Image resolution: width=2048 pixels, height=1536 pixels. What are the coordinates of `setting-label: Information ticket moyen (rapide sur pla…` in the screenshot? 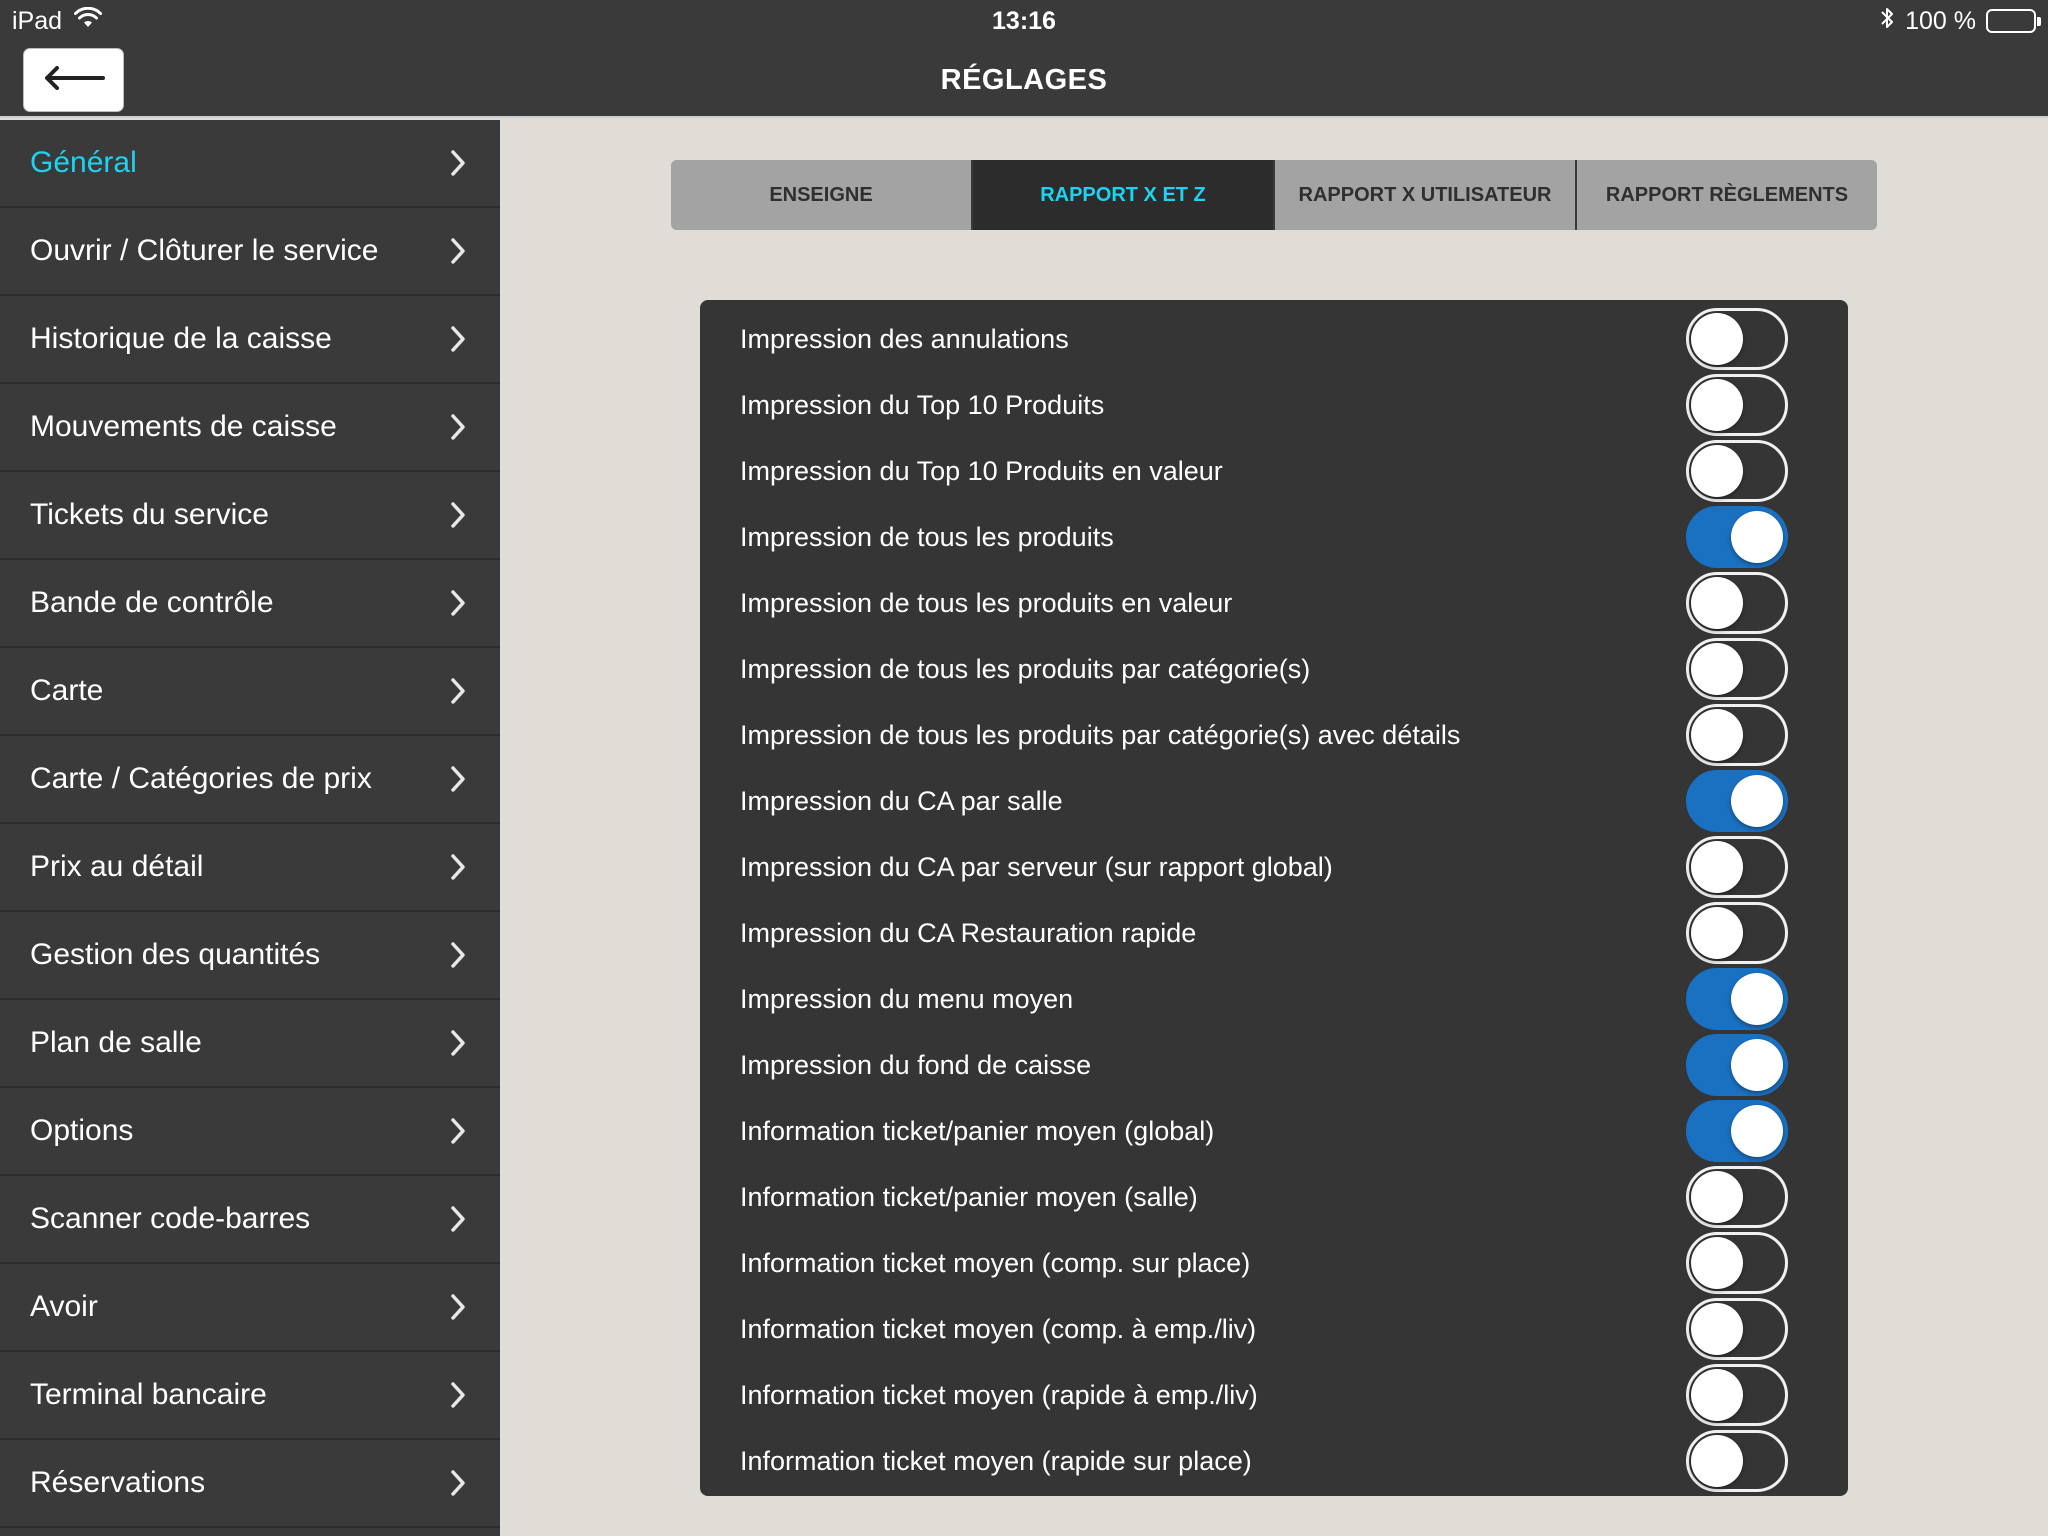 It's located at (996, 1460).